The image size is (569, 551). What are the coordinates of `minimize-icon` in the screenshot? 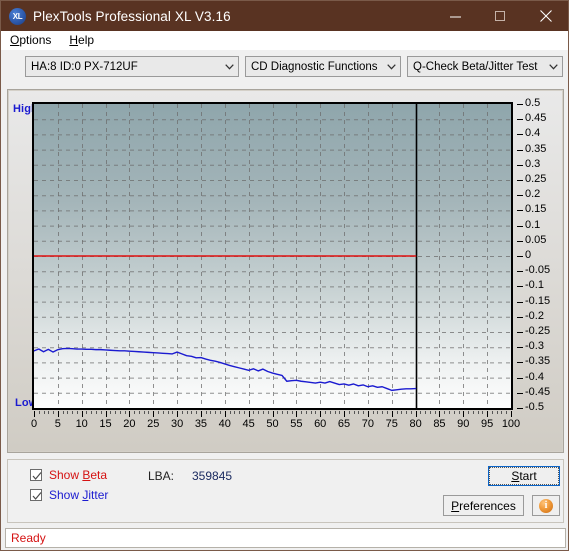 It's located at (455, 16).